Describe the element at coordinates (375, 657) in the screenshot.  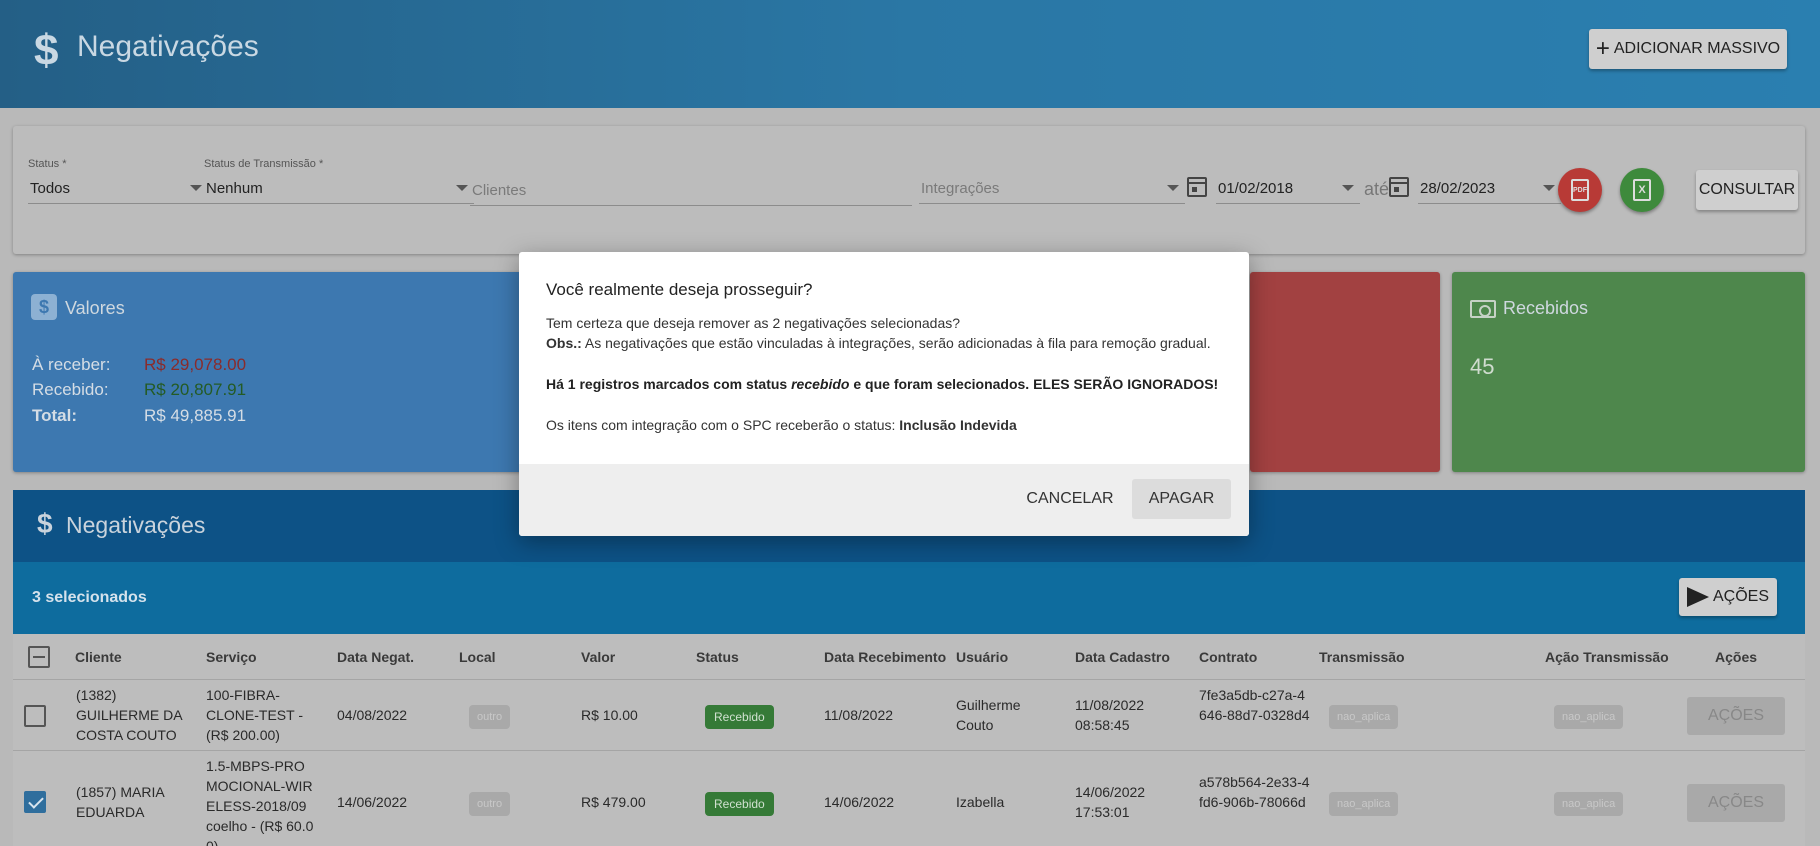
I see `col-data-negat: Data Negat.` at that location.